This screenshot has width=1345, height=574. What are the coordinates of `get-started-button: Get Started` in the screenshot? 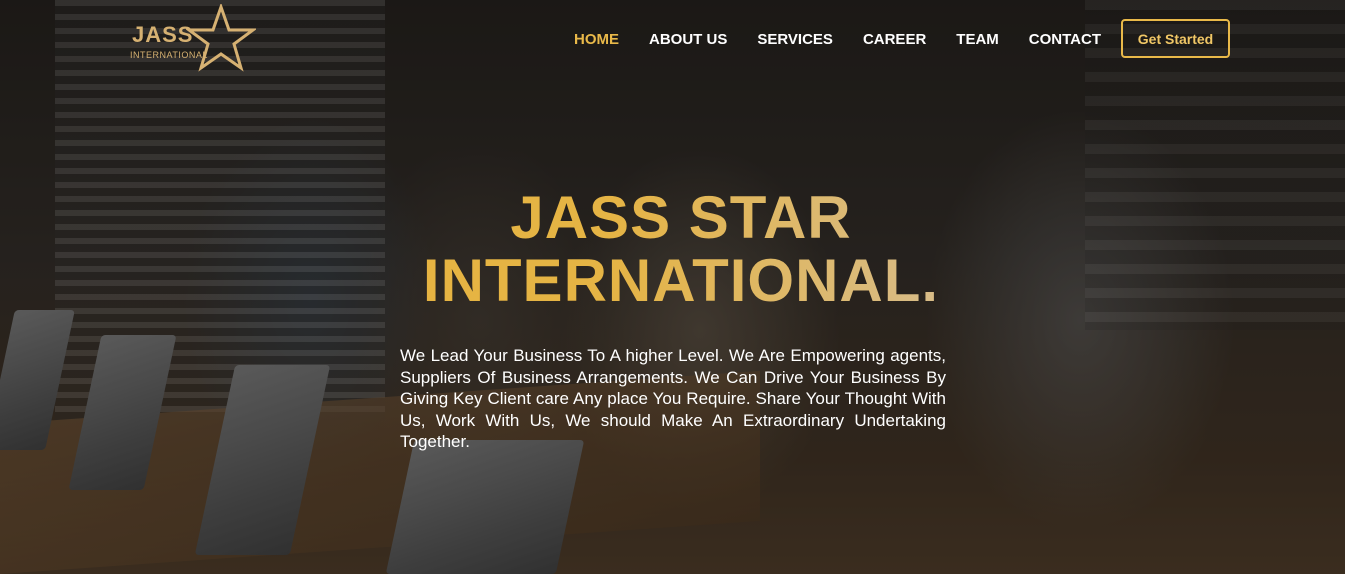 It's located at (1175, 38).